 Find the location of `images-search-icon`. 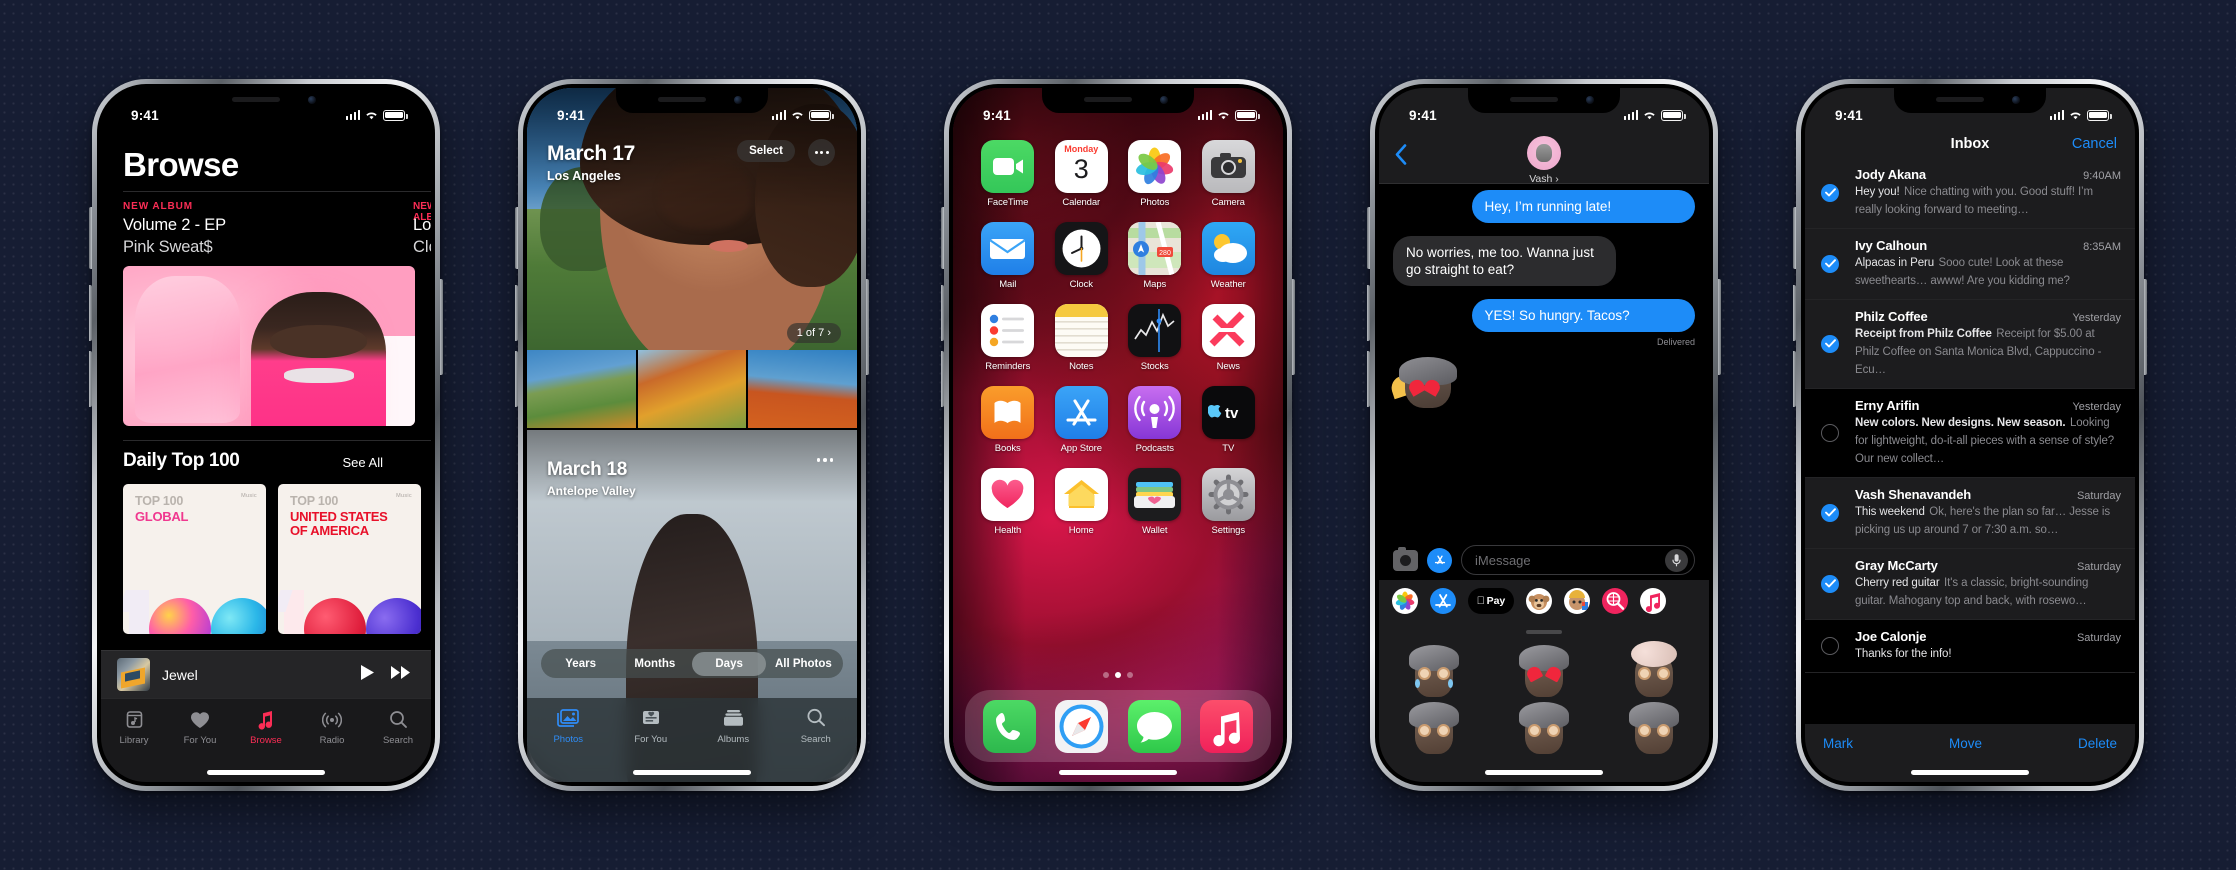

images-search-icon is located at coordinates (1615, 601).